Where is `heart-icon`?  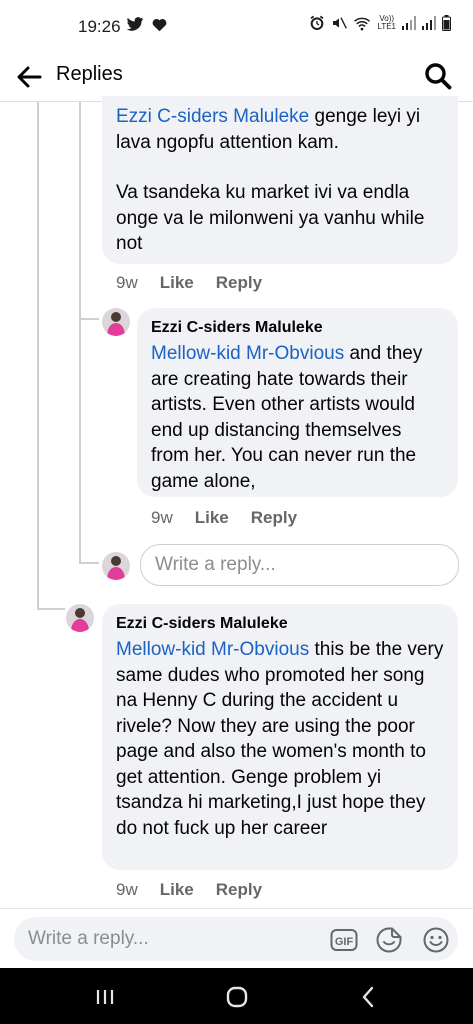
heart-icon is located at coordinates (159, 25).